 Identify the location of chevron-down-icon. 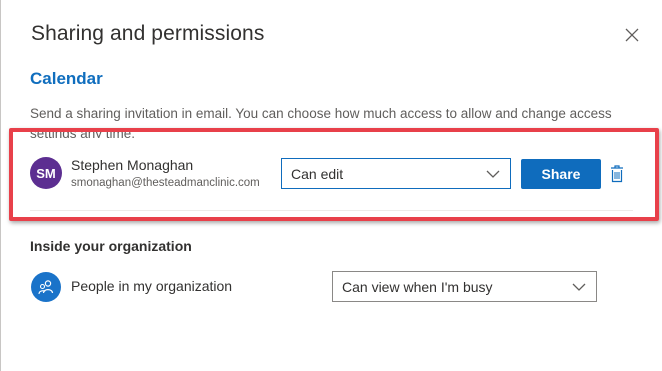
(579, 287).